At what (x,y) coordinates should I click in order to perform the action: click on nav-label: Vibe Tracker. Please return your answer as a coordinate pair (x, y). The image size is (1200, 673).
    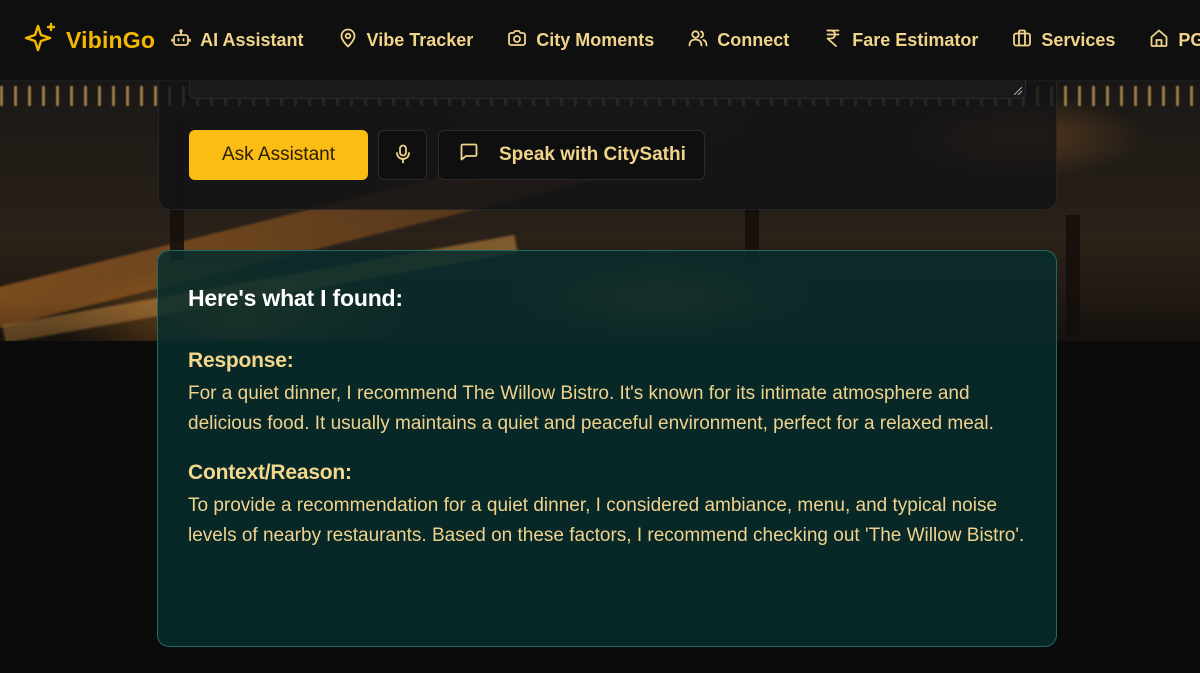
    Looking at the image, I should click on (420, 39).